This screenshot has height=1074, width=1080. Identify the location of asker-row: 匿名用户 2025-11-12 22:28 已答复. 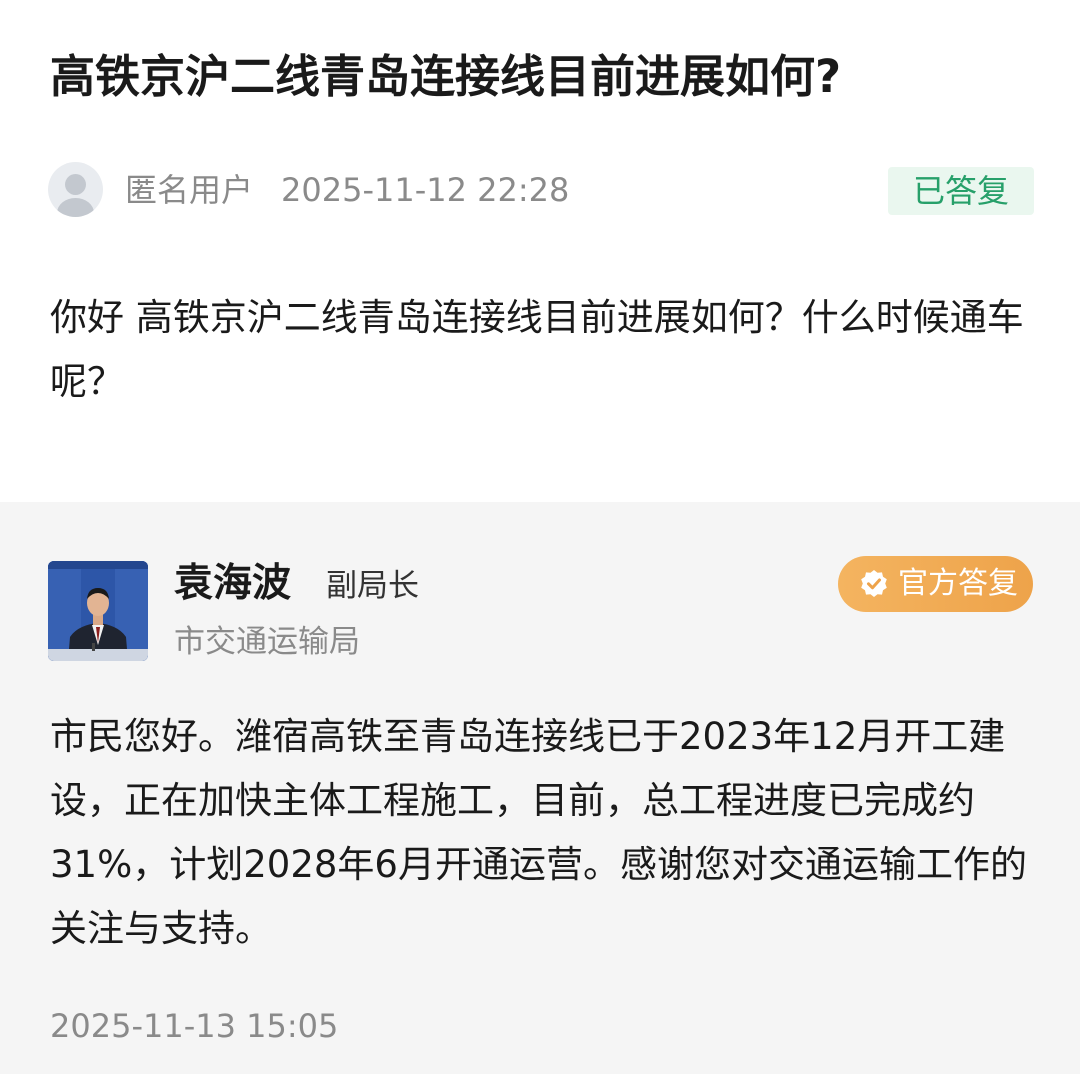
(541, 191).